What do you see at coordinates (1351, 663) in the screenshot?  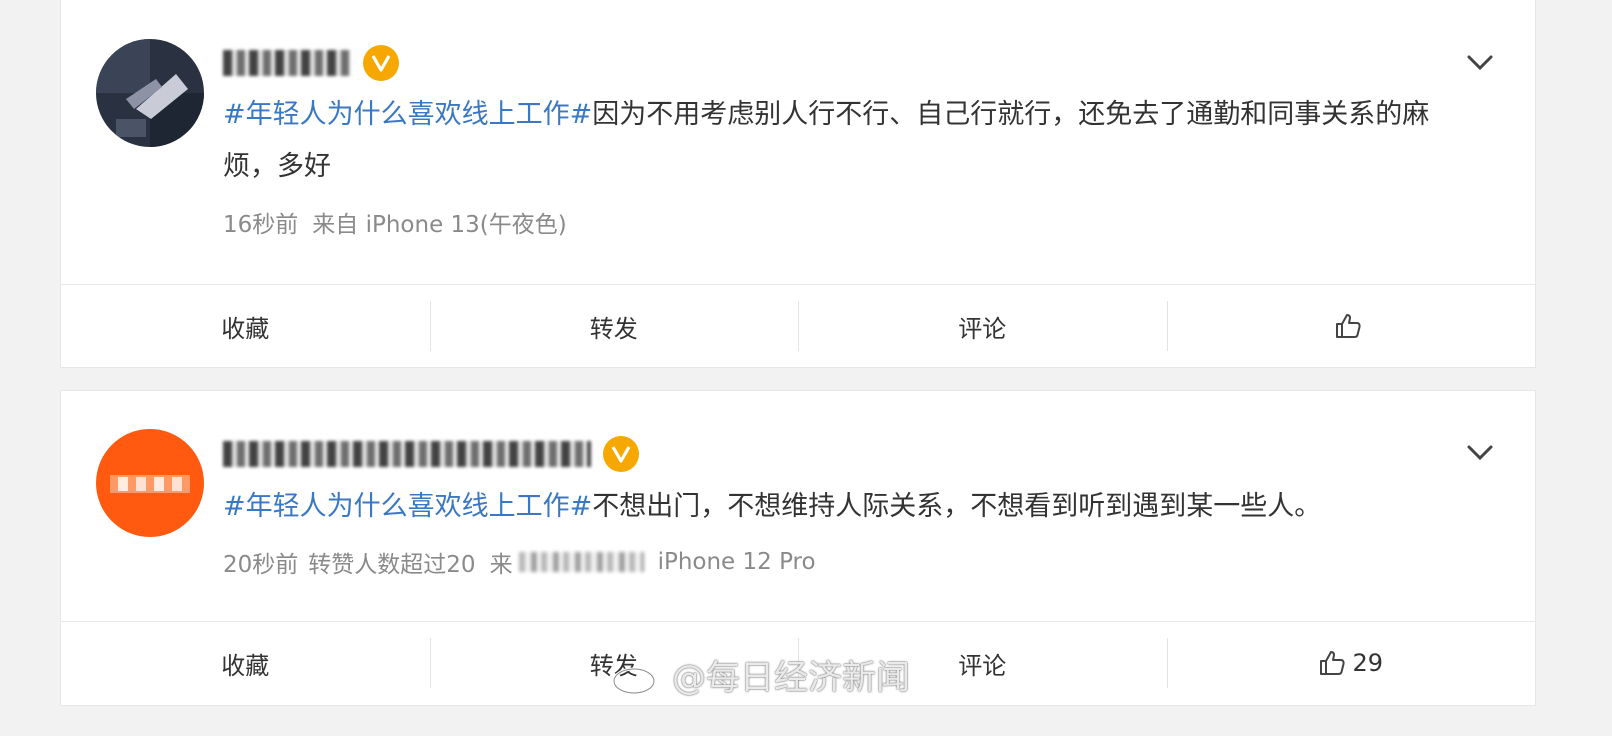 I see `like-button: 29` at bounding box center [1351, 663].